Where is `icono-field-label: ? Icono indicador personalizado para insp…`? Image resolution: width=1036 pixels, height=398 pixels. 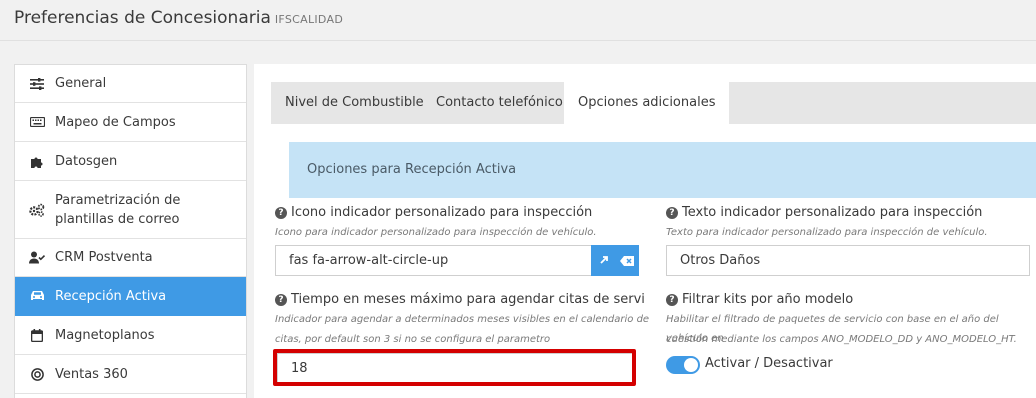 icono-field-label: ? Icono indicador personalizado para insp… is located at coordinates (433, 212).